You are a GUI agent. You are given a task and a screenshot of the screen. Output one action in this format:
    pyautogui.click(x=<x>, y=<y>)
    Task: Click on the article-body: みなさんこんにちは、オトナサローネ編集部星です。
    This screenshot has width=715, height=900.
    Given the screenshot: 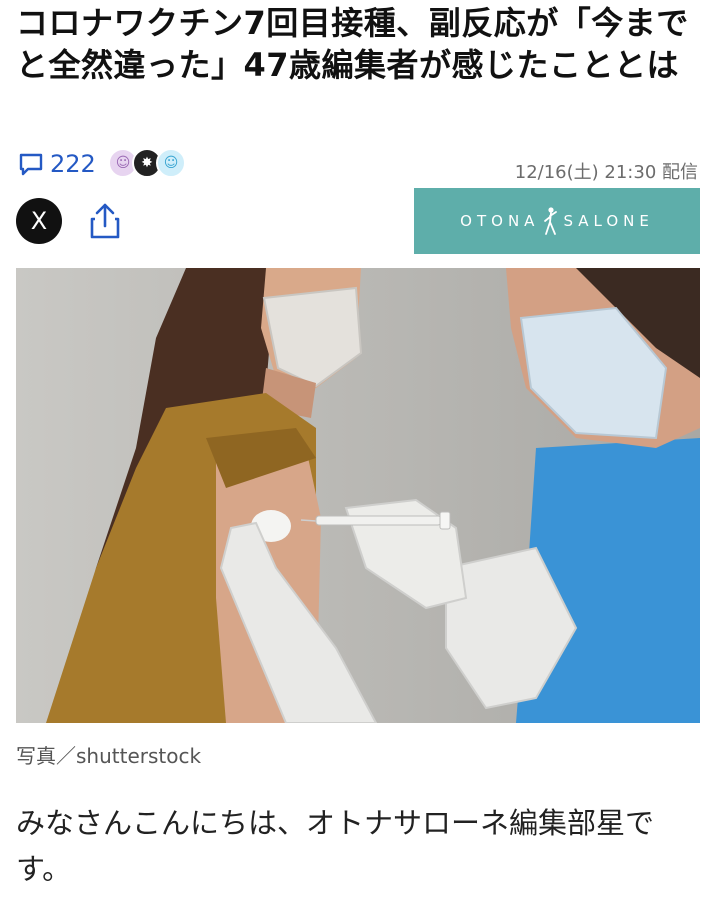 What is the action you would take?
    pyautogui.click(x=335, y=846)
    